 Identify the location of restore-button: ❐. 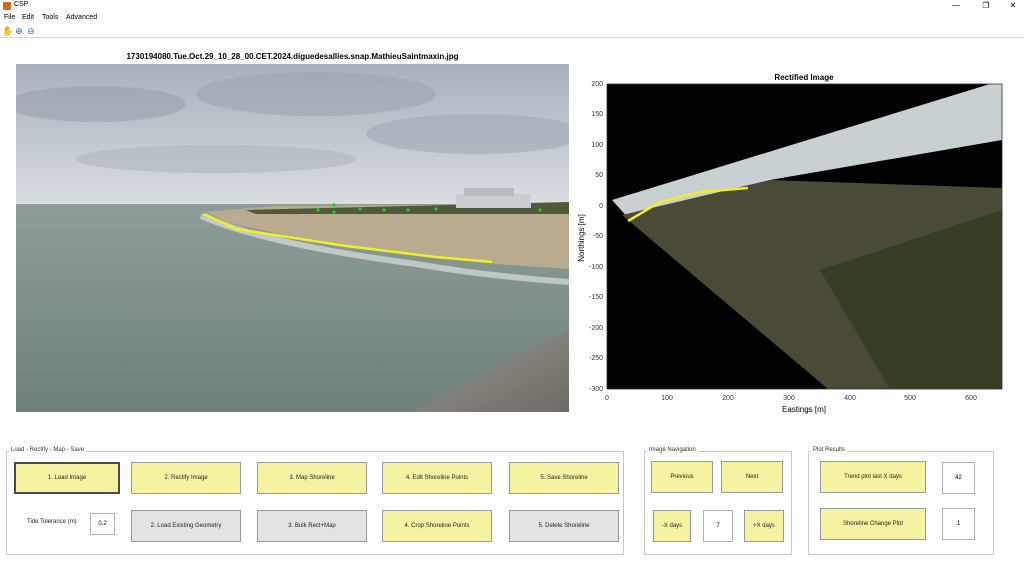
(986, 6).